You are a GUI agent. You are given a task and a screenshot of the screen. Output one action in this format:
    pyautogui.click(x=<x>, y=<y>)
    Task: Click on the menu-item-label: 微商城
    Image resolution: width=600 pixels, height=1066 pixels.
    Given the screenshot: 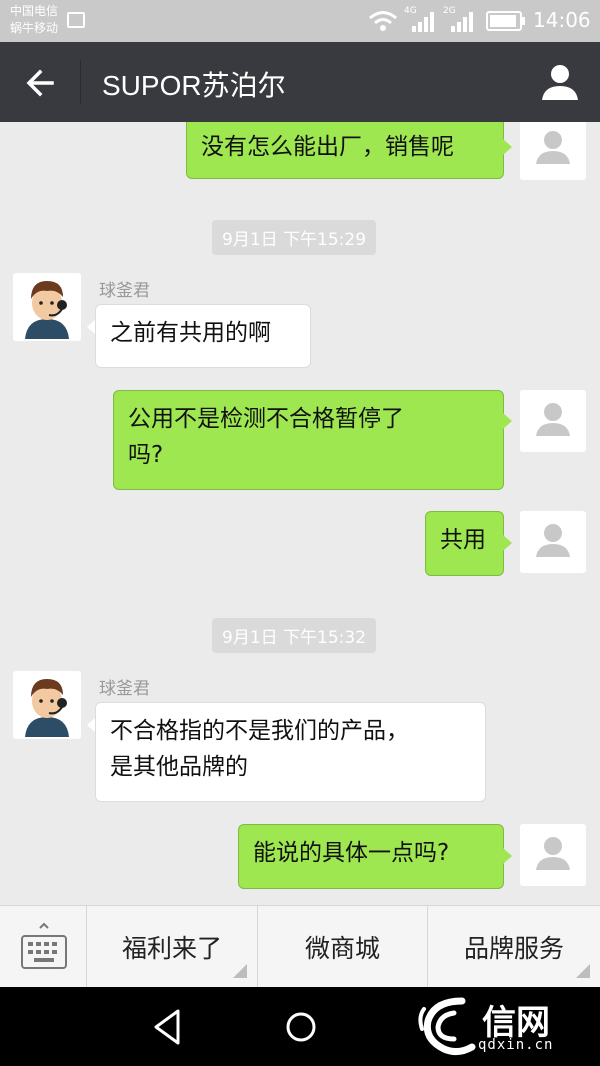 What is the action you would take?
    pyautogui.click(x=342, y=948)
    